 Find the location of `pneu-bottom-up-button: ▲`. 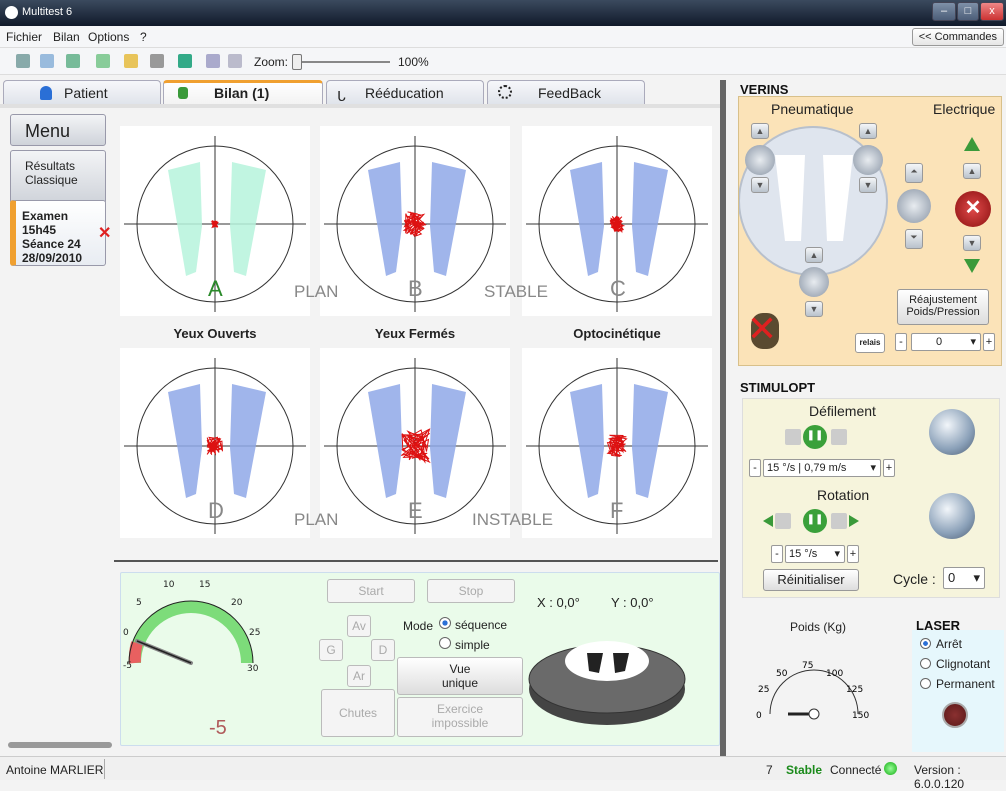

pneu-bottom-up-button: ▲ is located at coordinates (814, 255).